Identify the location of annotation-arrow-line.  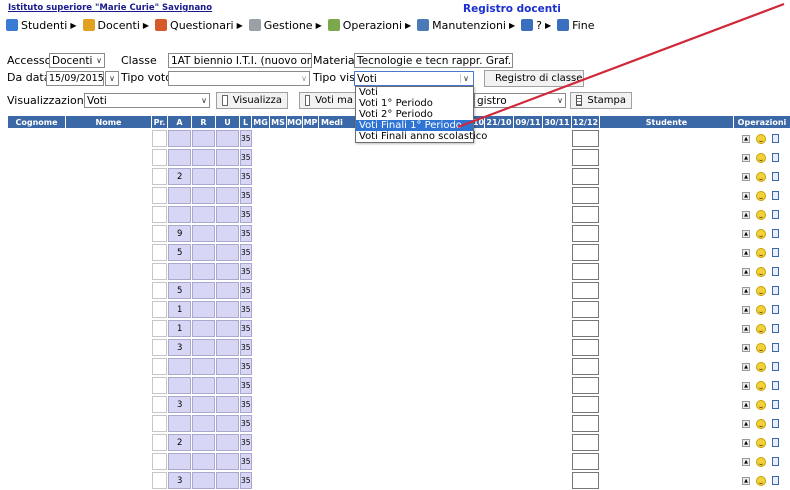
(621, 65).